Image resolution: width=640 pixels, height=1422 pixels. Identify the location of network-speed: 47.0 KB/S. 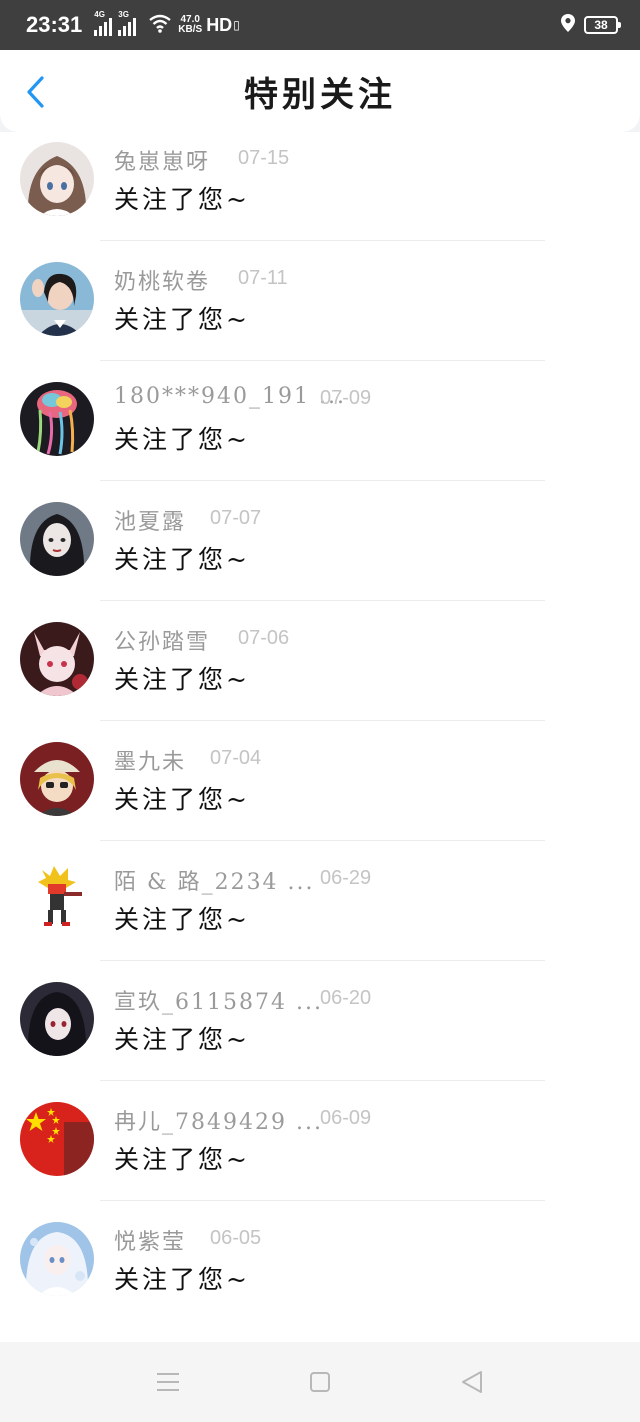
(190, 25).